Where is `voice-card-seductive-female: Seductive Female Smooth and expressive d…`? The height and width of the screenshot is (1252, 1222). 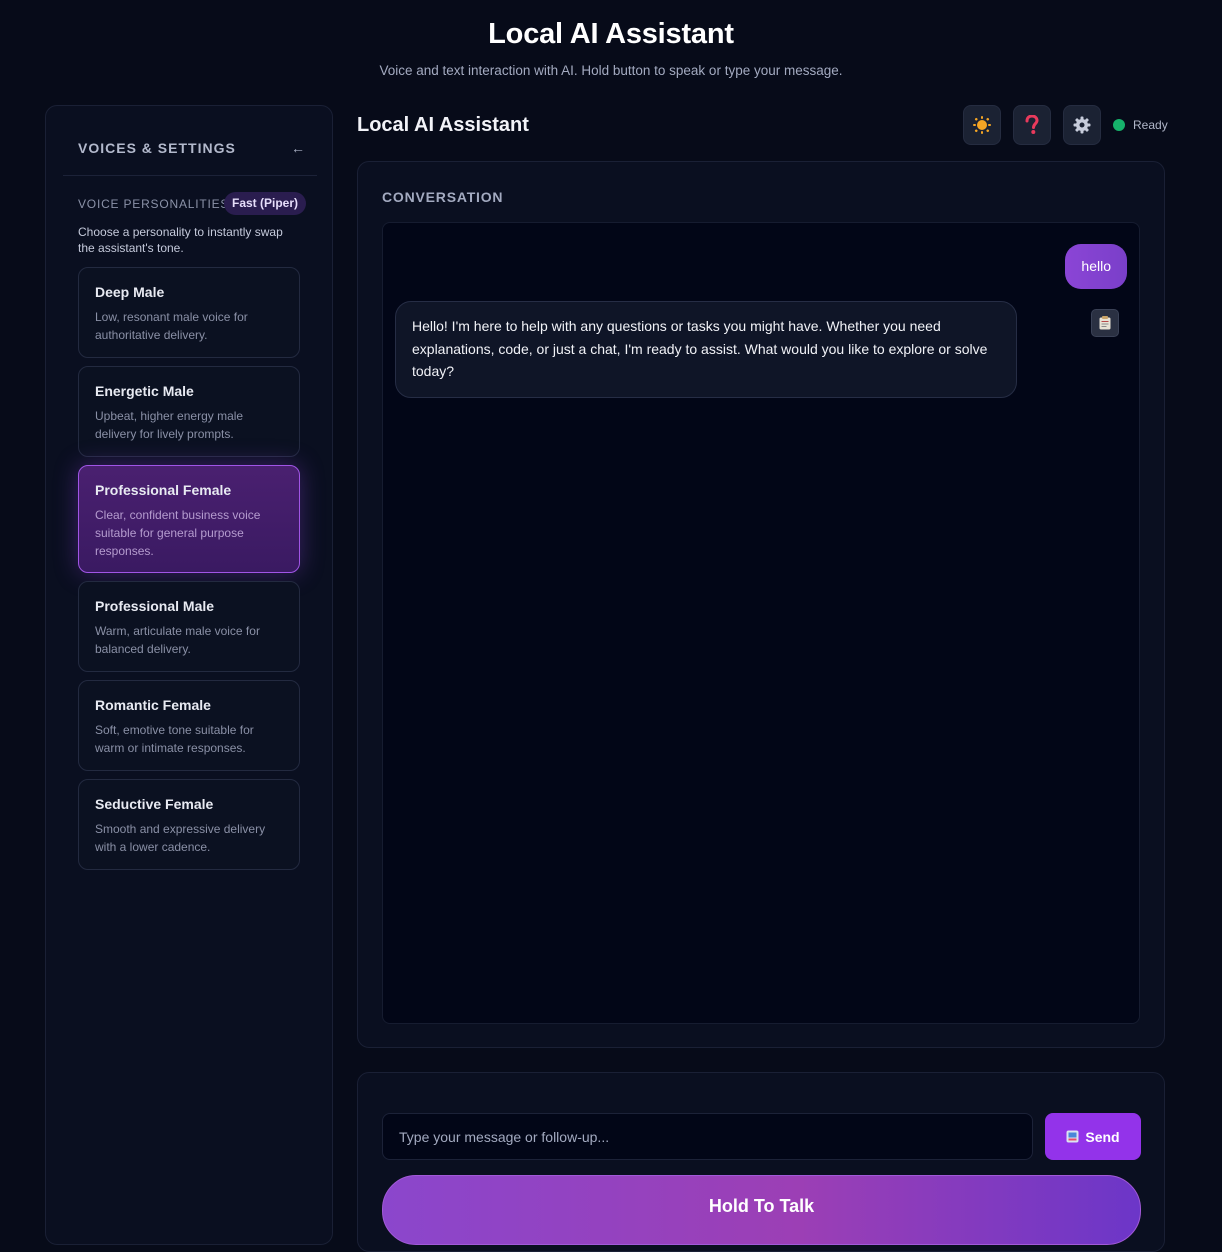 voice-card-seductive-female: Seductive Female Smooth and expressive d… is located at coordinates (189, 824).